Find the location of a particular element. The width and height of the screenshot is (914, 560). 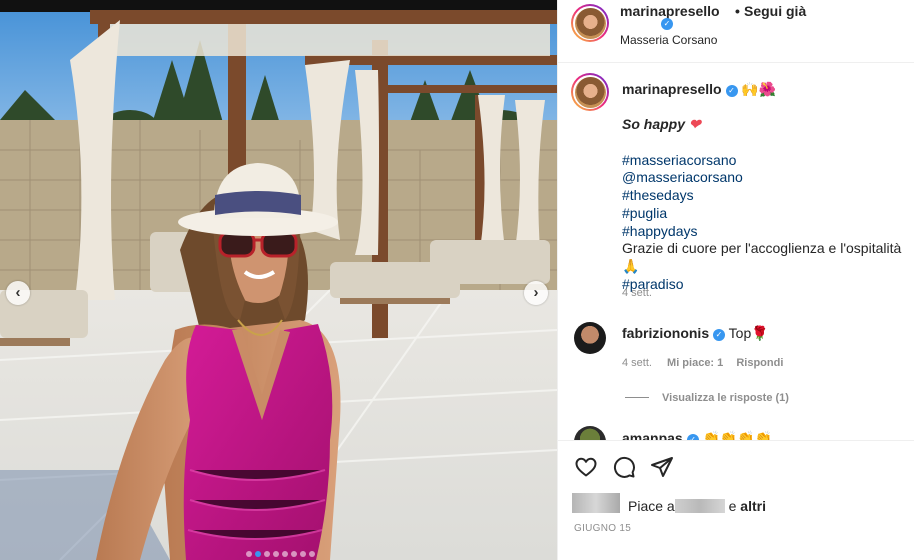

share-icon is located at coordinates (662, 467).